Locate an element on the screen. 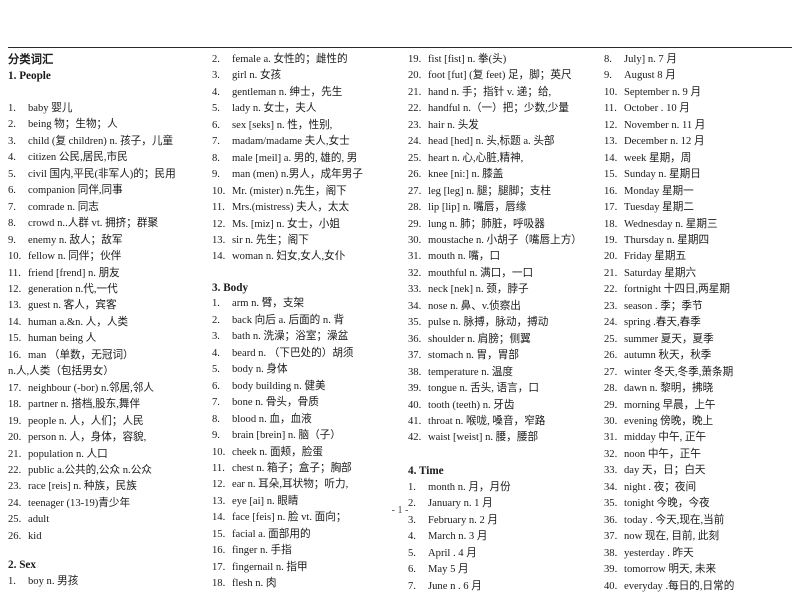  item-number: 33. is located at coordinates (415, 290).